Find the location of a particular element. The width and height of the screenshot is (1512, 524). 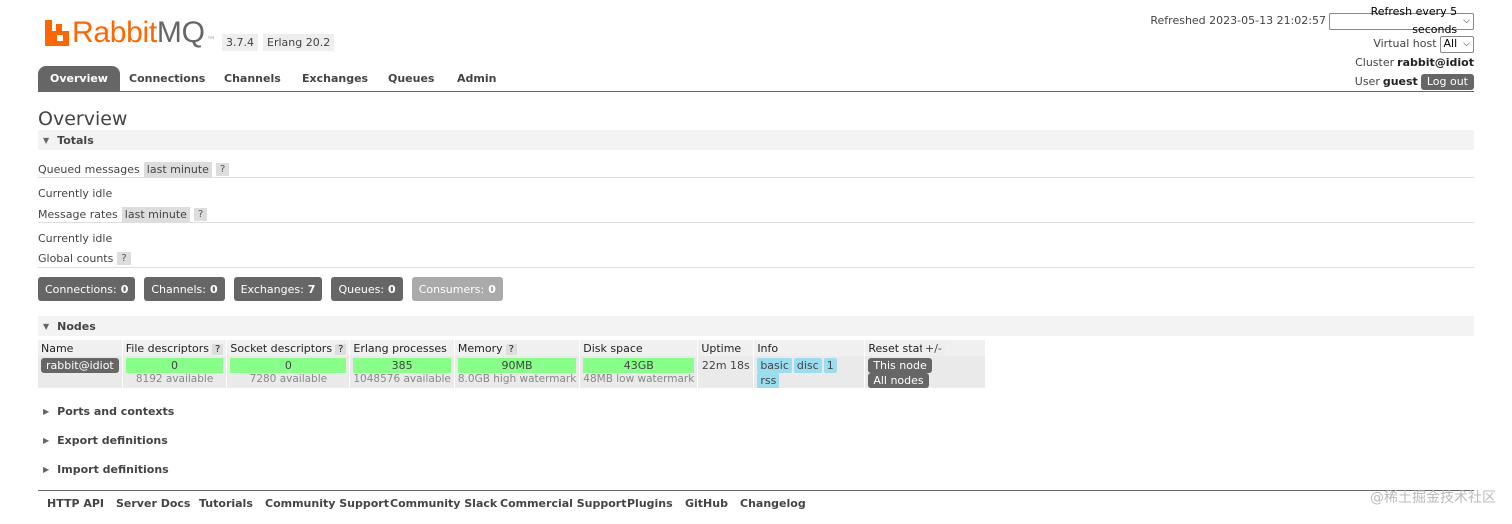

watermark: @稀土掘金技术社区 is located at coordinates (1433, 498).